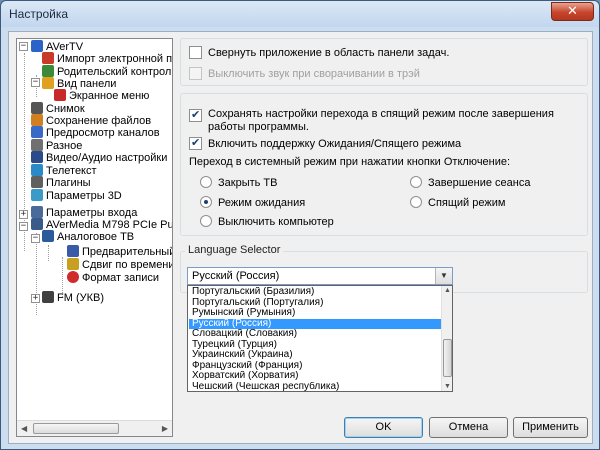 This screenshot has width=600, height=450. Describe the element at coordinates (48, 297) in the screenshot. I see `radio-icon` at that location.